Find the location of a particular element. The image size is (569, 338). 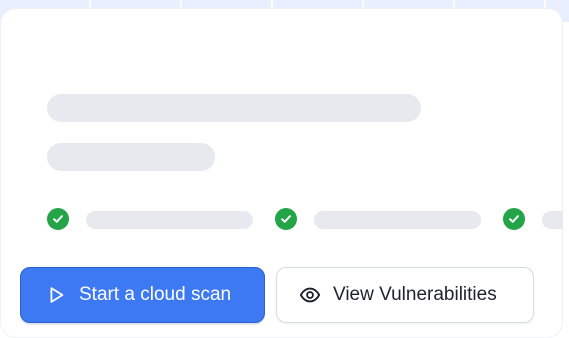

skeleton-title is located at coordinates (234, 108).